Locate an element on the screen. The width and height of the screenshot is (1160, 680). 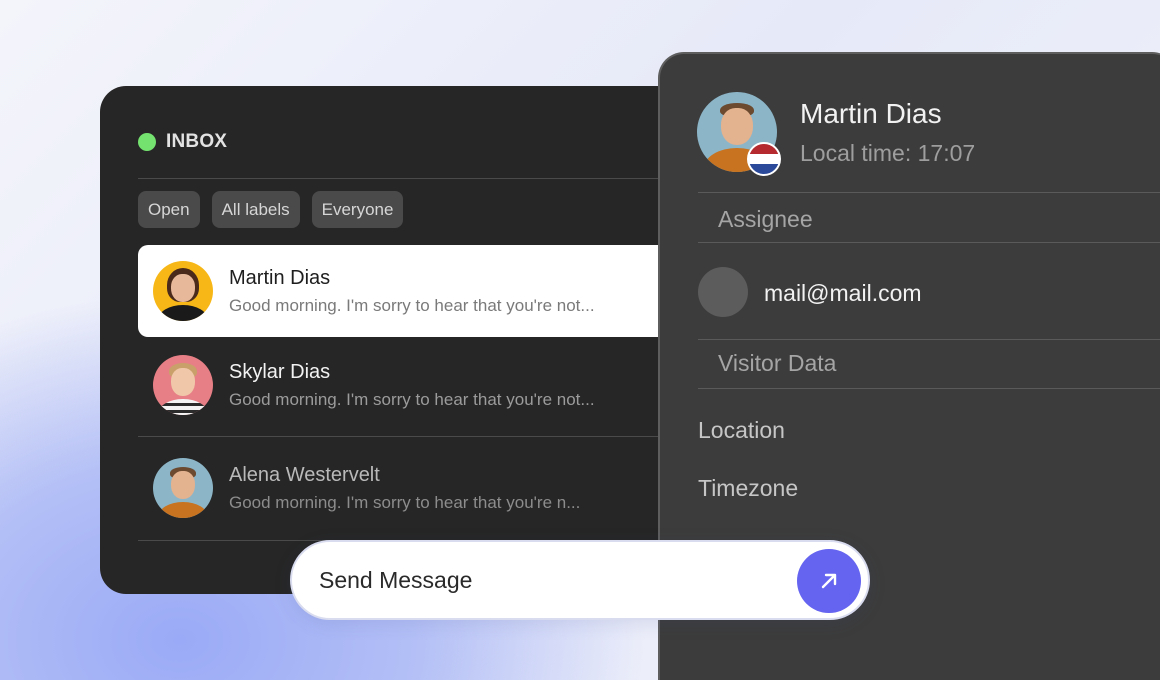
message-input: Send Message is located at coordinates (395, 580).